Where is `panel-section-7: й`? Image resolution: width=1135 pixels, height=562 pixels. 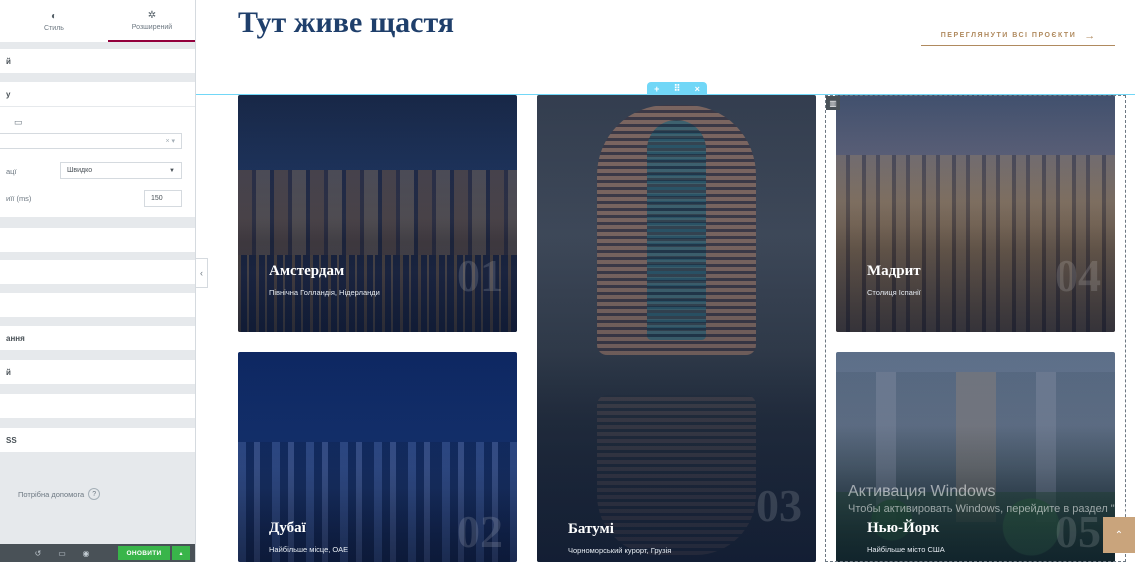
panel-section-7: й is located at coordinates (97, 372).